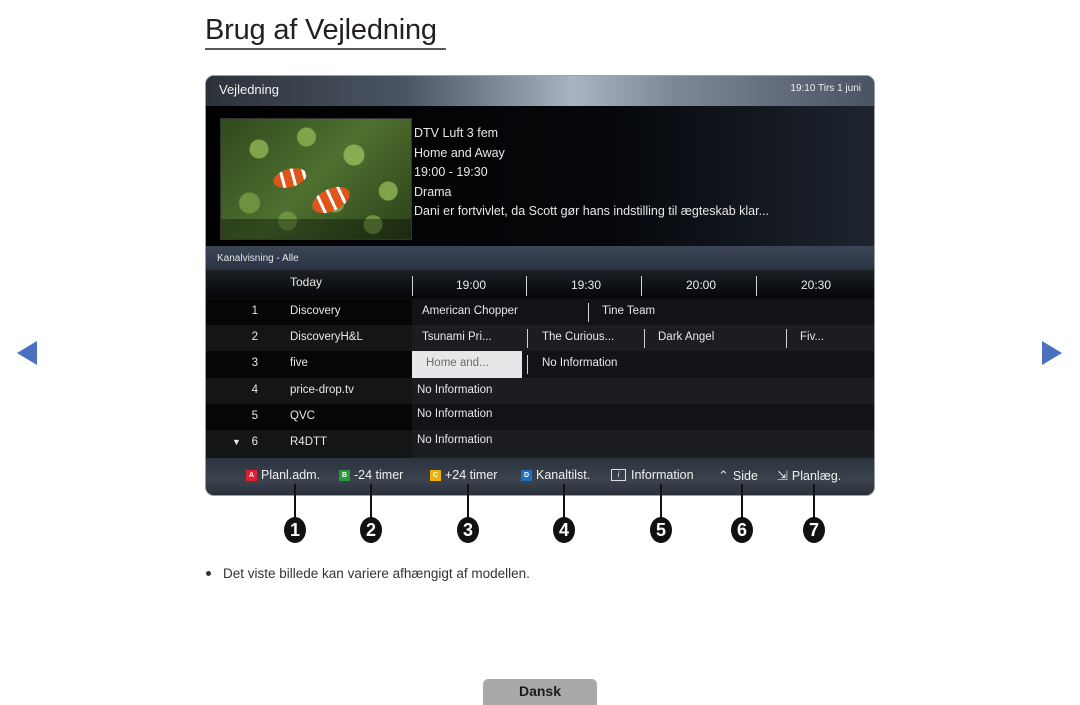 The image size is (1080, 705). What do you see at coordinates (316, 179) in the screenshot?
I see `preview-thumbnail` at bounding box center [316, 179].